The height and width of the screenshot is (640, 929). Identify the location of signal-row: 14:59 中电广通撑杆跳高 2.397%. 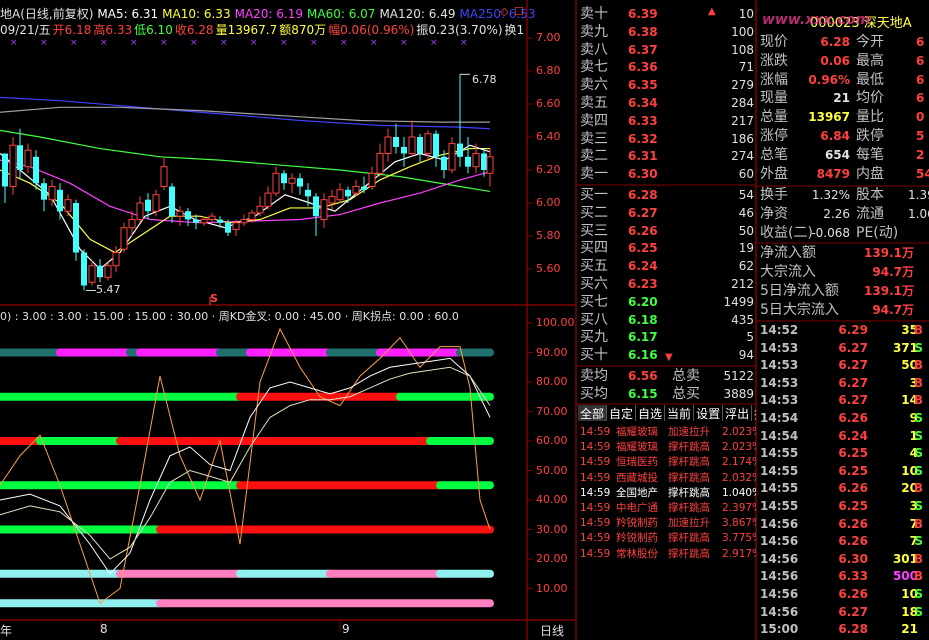
(668, 508).